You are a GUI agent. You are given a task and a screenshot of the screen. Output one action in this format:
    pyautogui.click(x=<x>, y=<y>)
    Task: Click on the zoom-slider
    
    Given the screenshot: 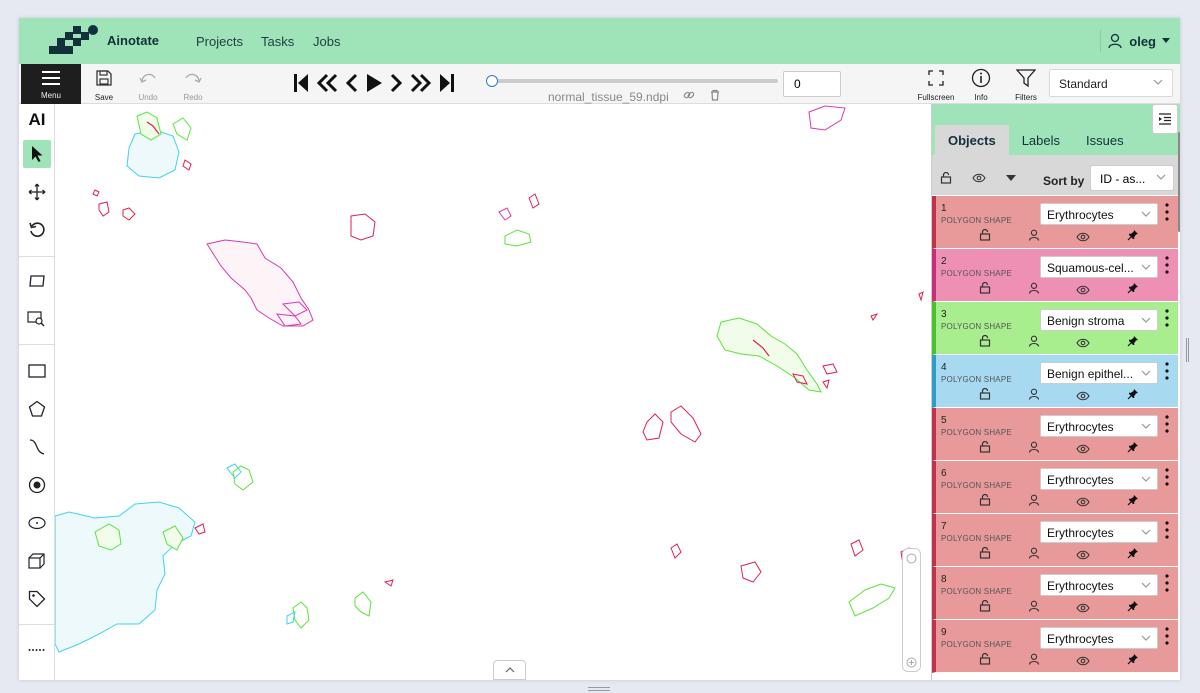 What is the action you would take?
    pyautogui.click(x=911, y=610)
    